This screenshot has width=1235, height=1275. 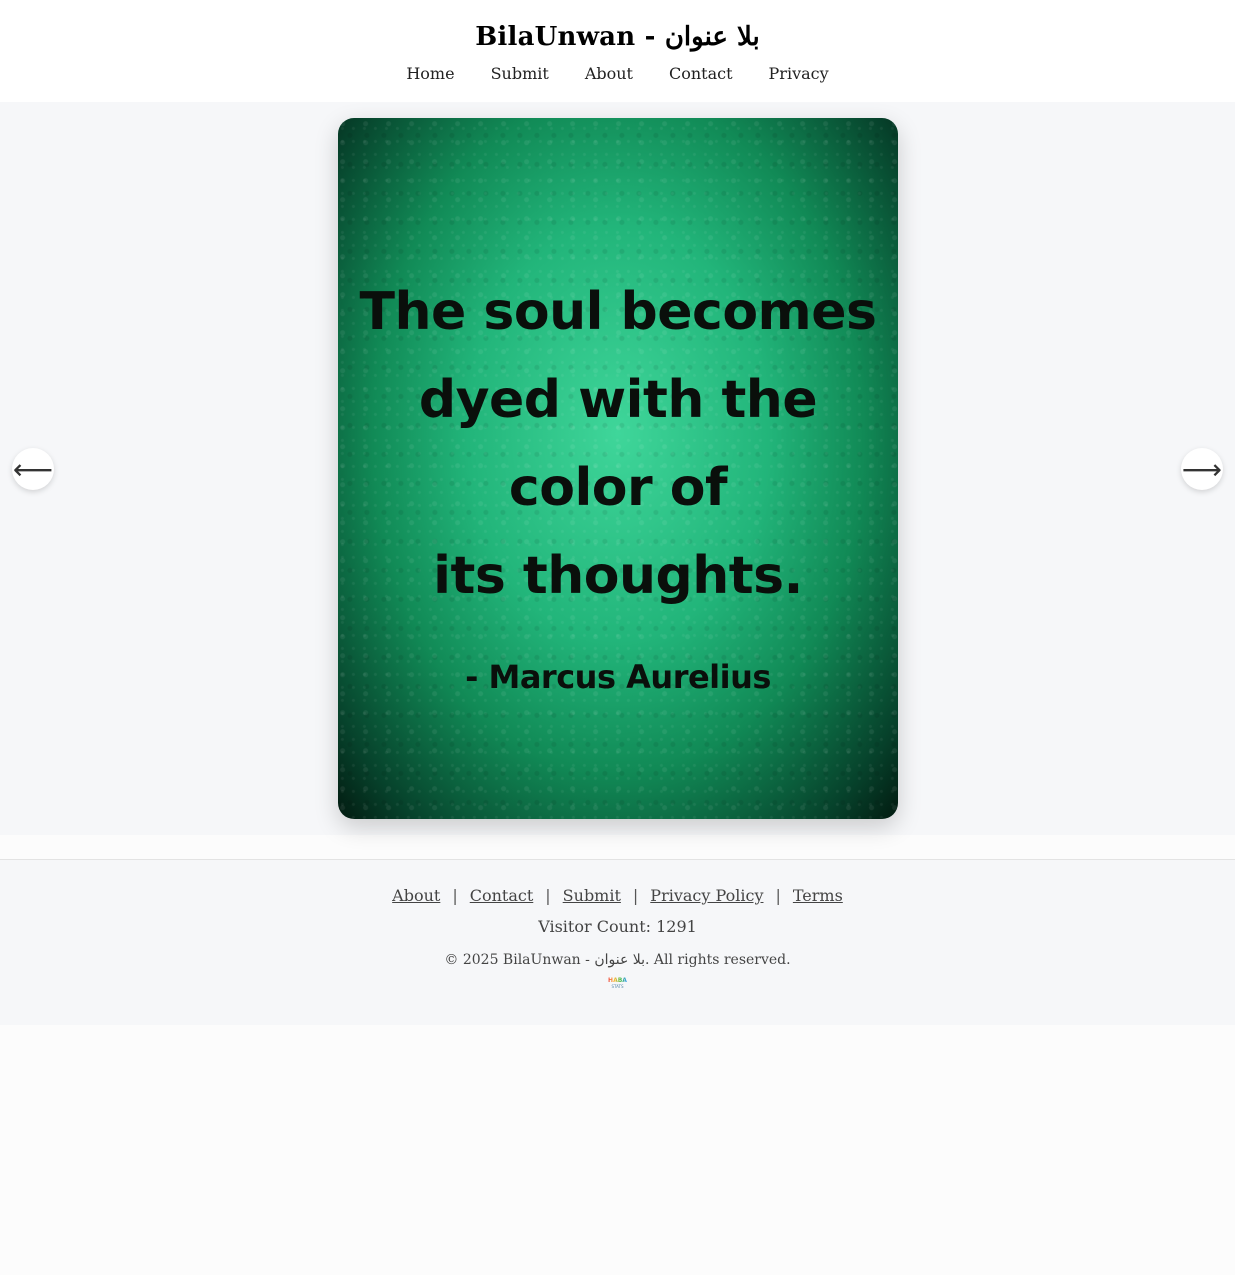 What do you see at coordinates (799, 73) in the screenshot?
I see `nav-privacy: Privacy` at bounding box center [799, 73].